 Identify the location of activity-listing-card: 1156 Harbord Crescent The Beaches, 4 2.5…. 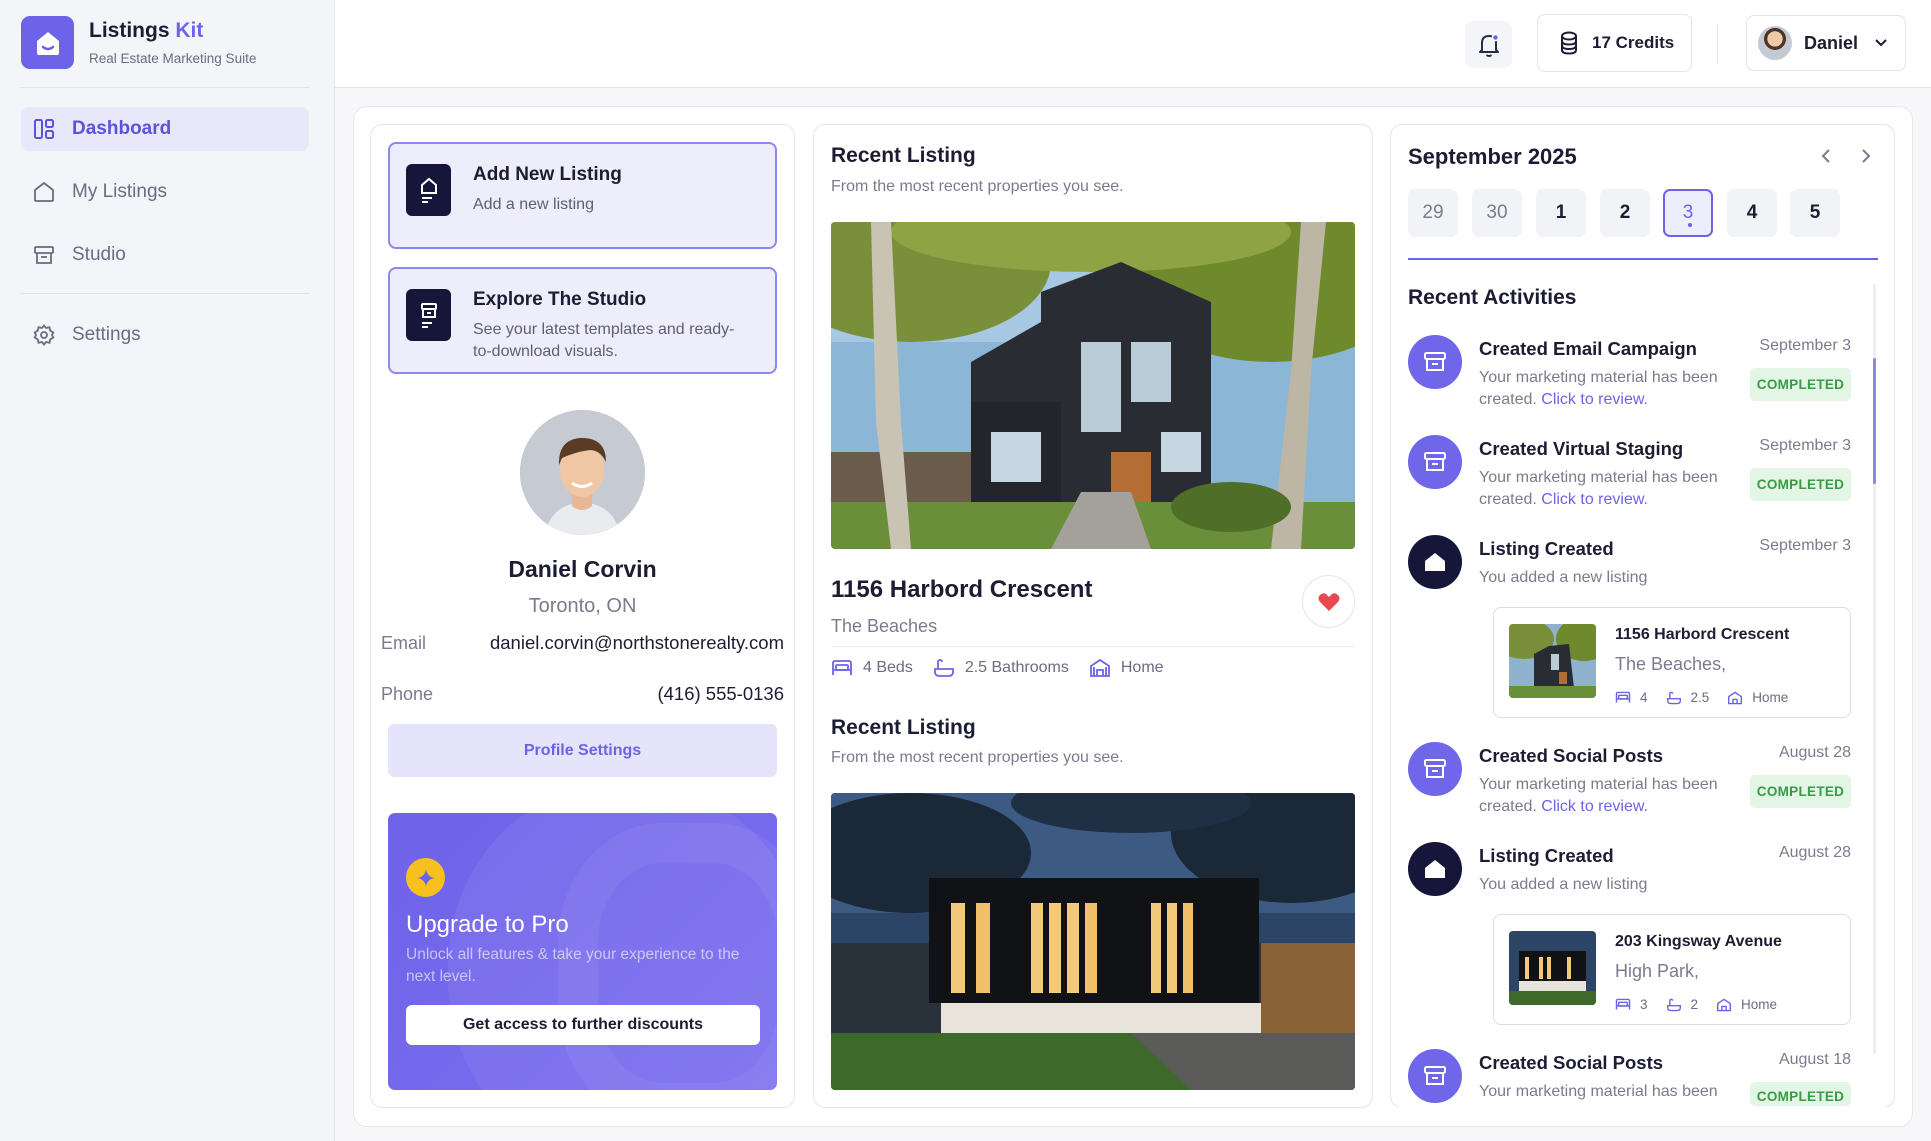
(1672, 662).